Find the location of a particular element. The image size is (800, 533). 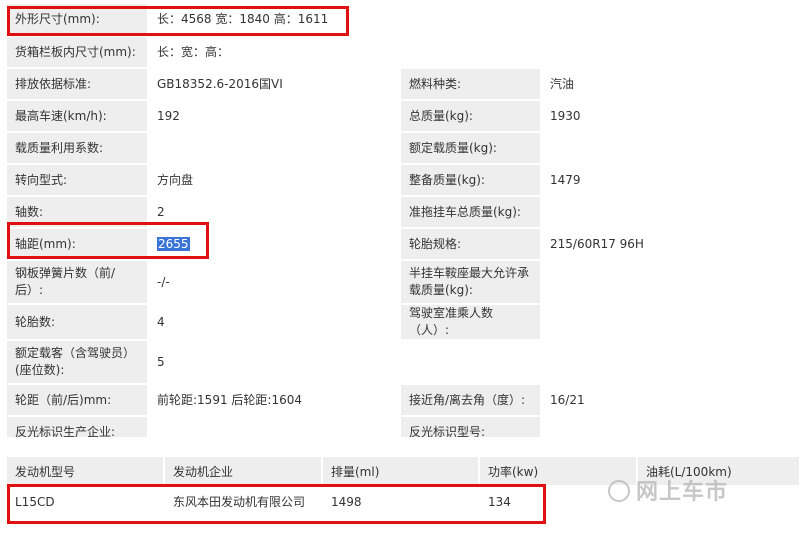

spec-label: 总质量(kg): is located at coordinates (471, 116).